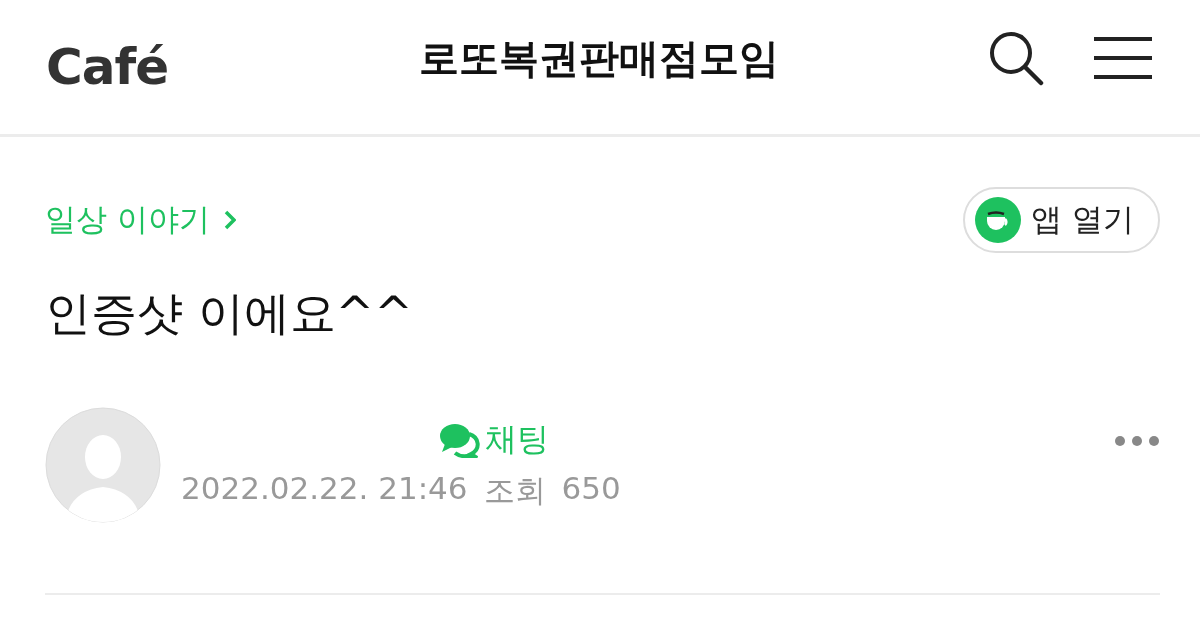 The height and width of the screenshot is (630, 1200). What do you see at coordinates (461, 440) in the screenshot?
I see `chat-bubbles-icon` at bounding box center [461, 440].